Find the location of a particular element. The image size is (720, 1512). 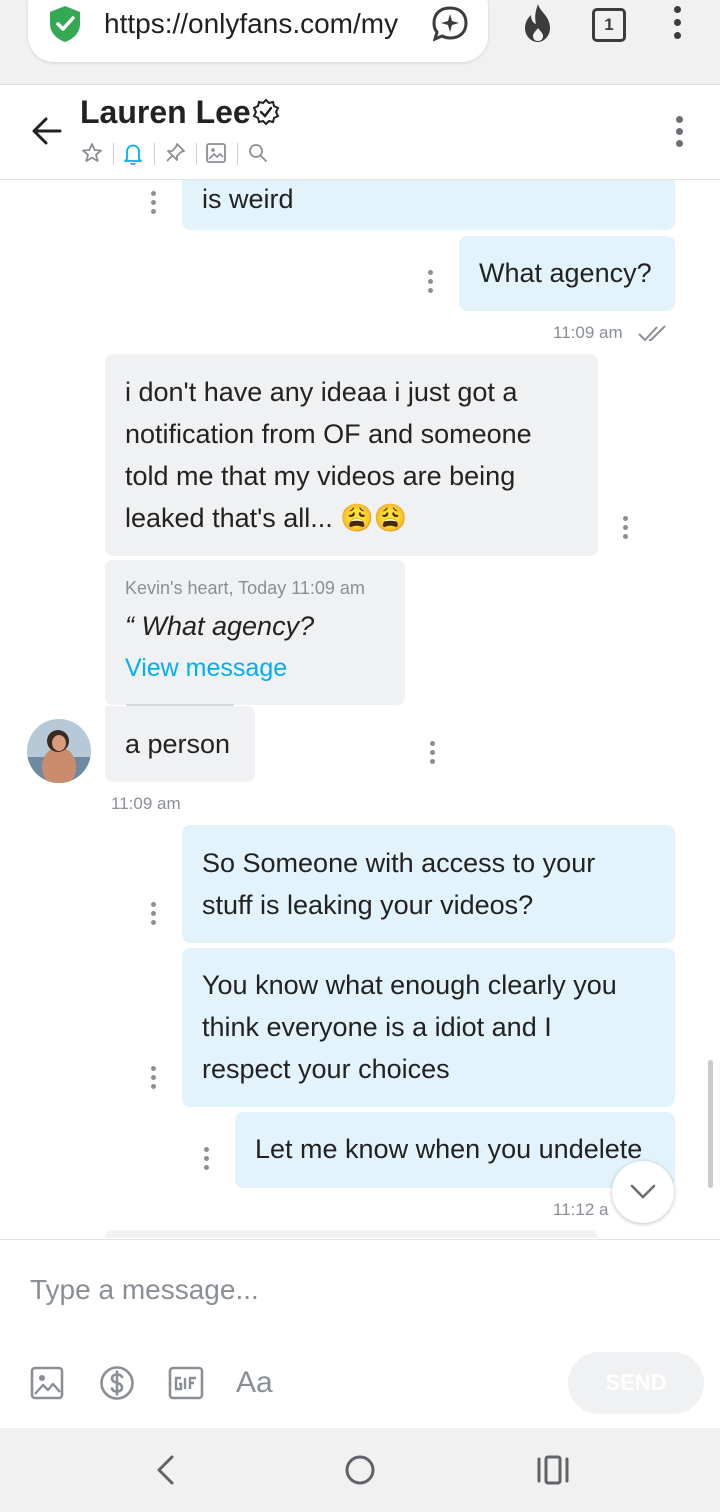

notification-bell-icon is located at coordinates (133, 154).